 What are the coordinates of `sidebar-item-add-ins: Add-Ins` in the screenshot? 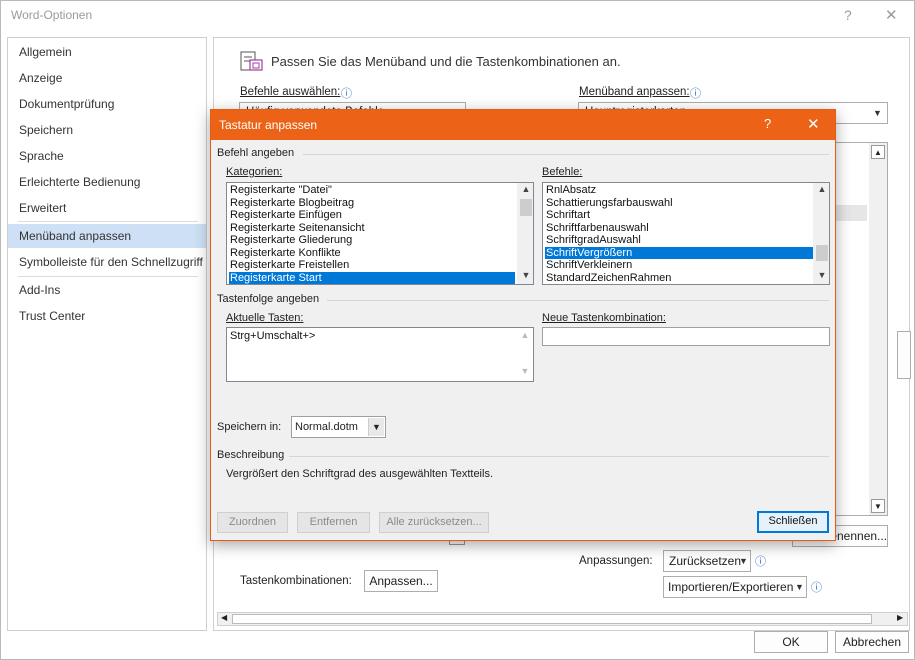 It's located at (107, 290).